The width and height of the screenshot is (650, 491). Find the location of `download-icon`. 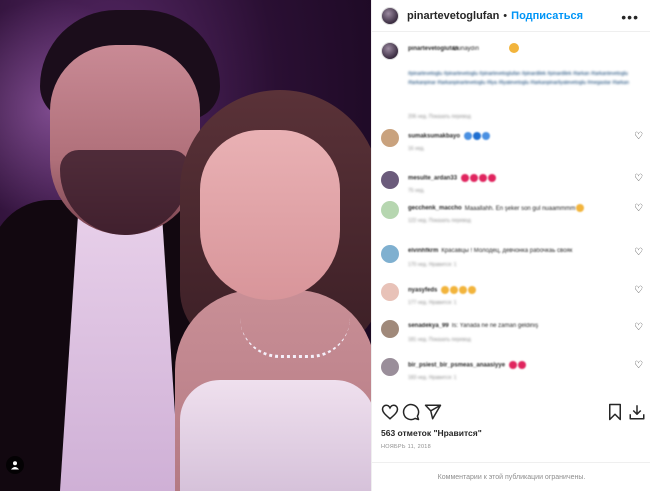

download-icon is located at coordinates (637, 412).